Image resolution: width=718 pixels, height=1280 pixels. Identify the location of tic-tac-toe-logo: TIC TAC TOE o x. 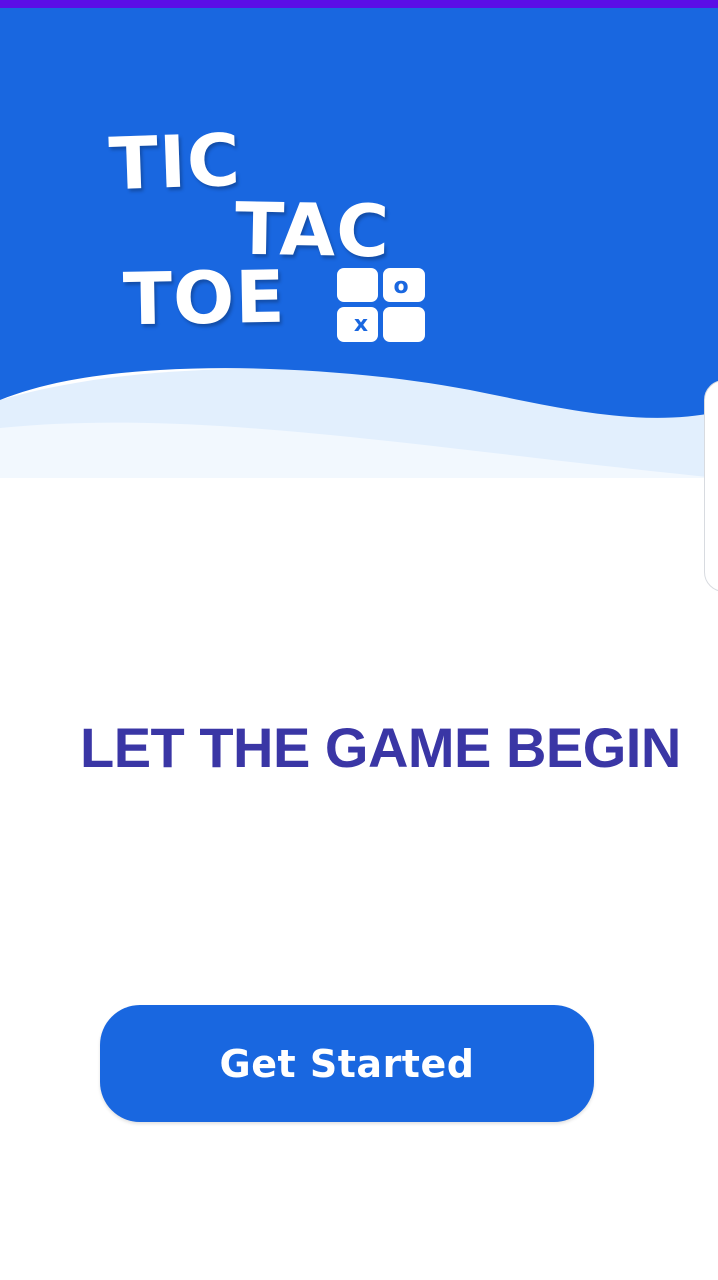
(270, 233).